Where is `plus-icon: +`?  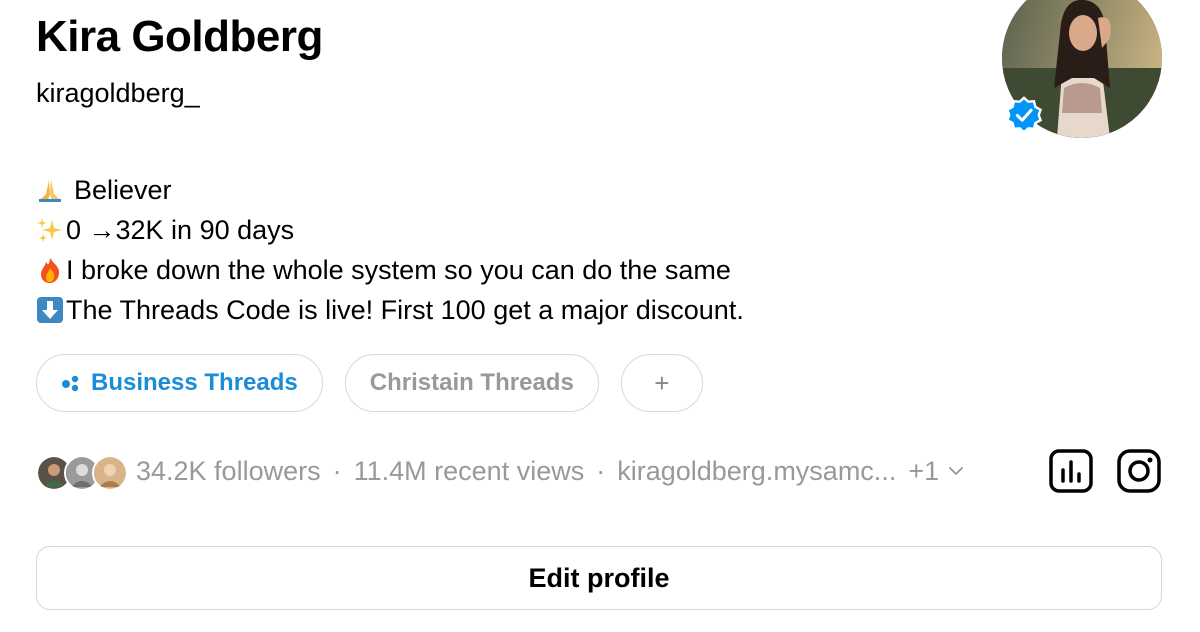
plus-icon: + is located at coordinates (662, 382).